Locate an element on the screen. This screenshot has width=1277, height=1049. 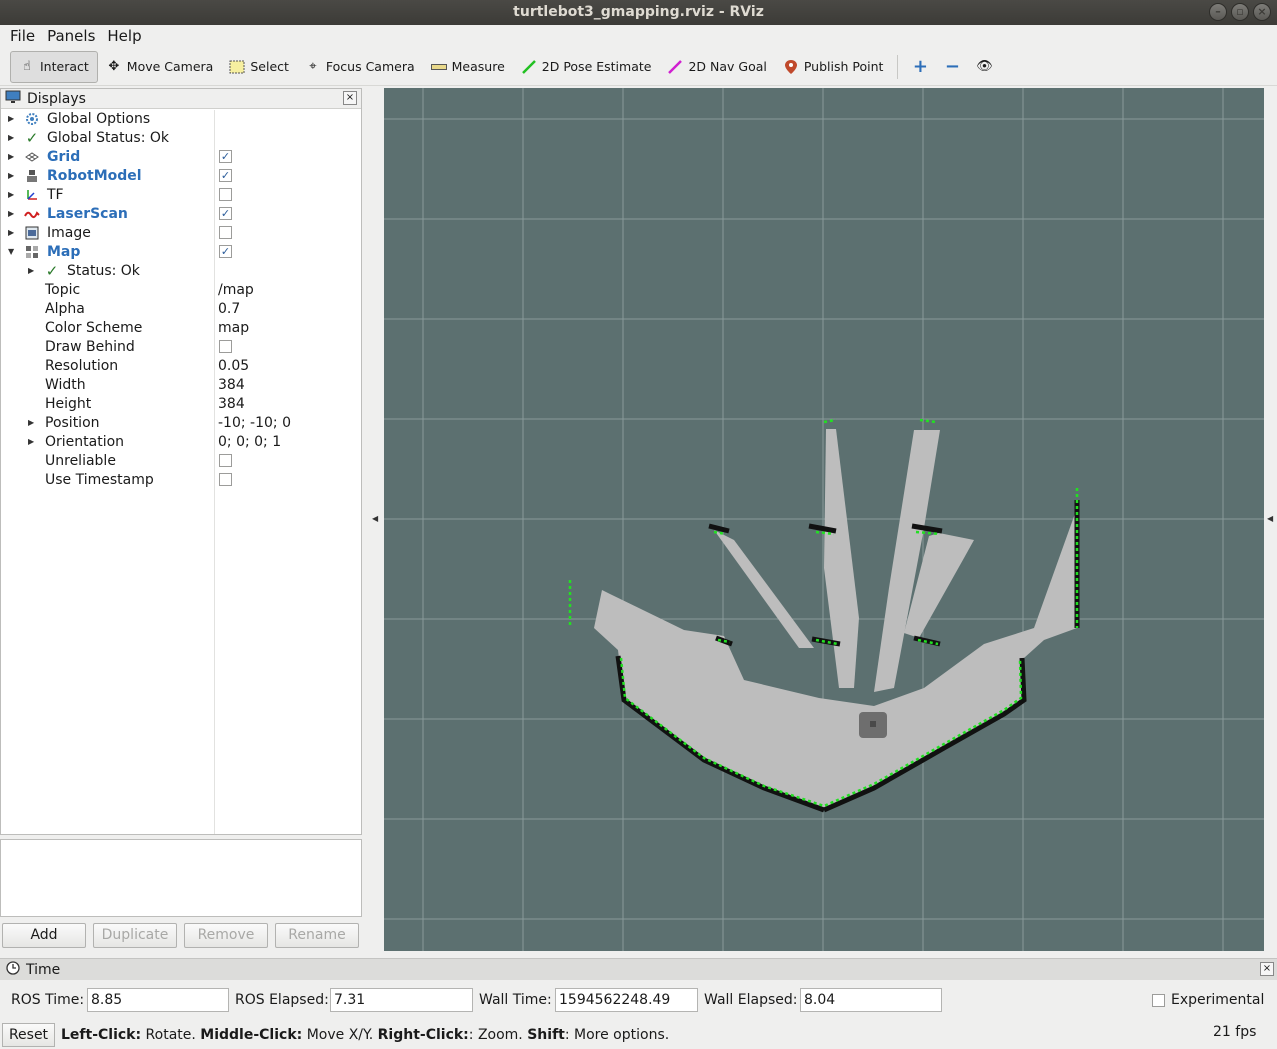
nav-goal-label: 2D Nav Goal is located at coordinates (727, 66).